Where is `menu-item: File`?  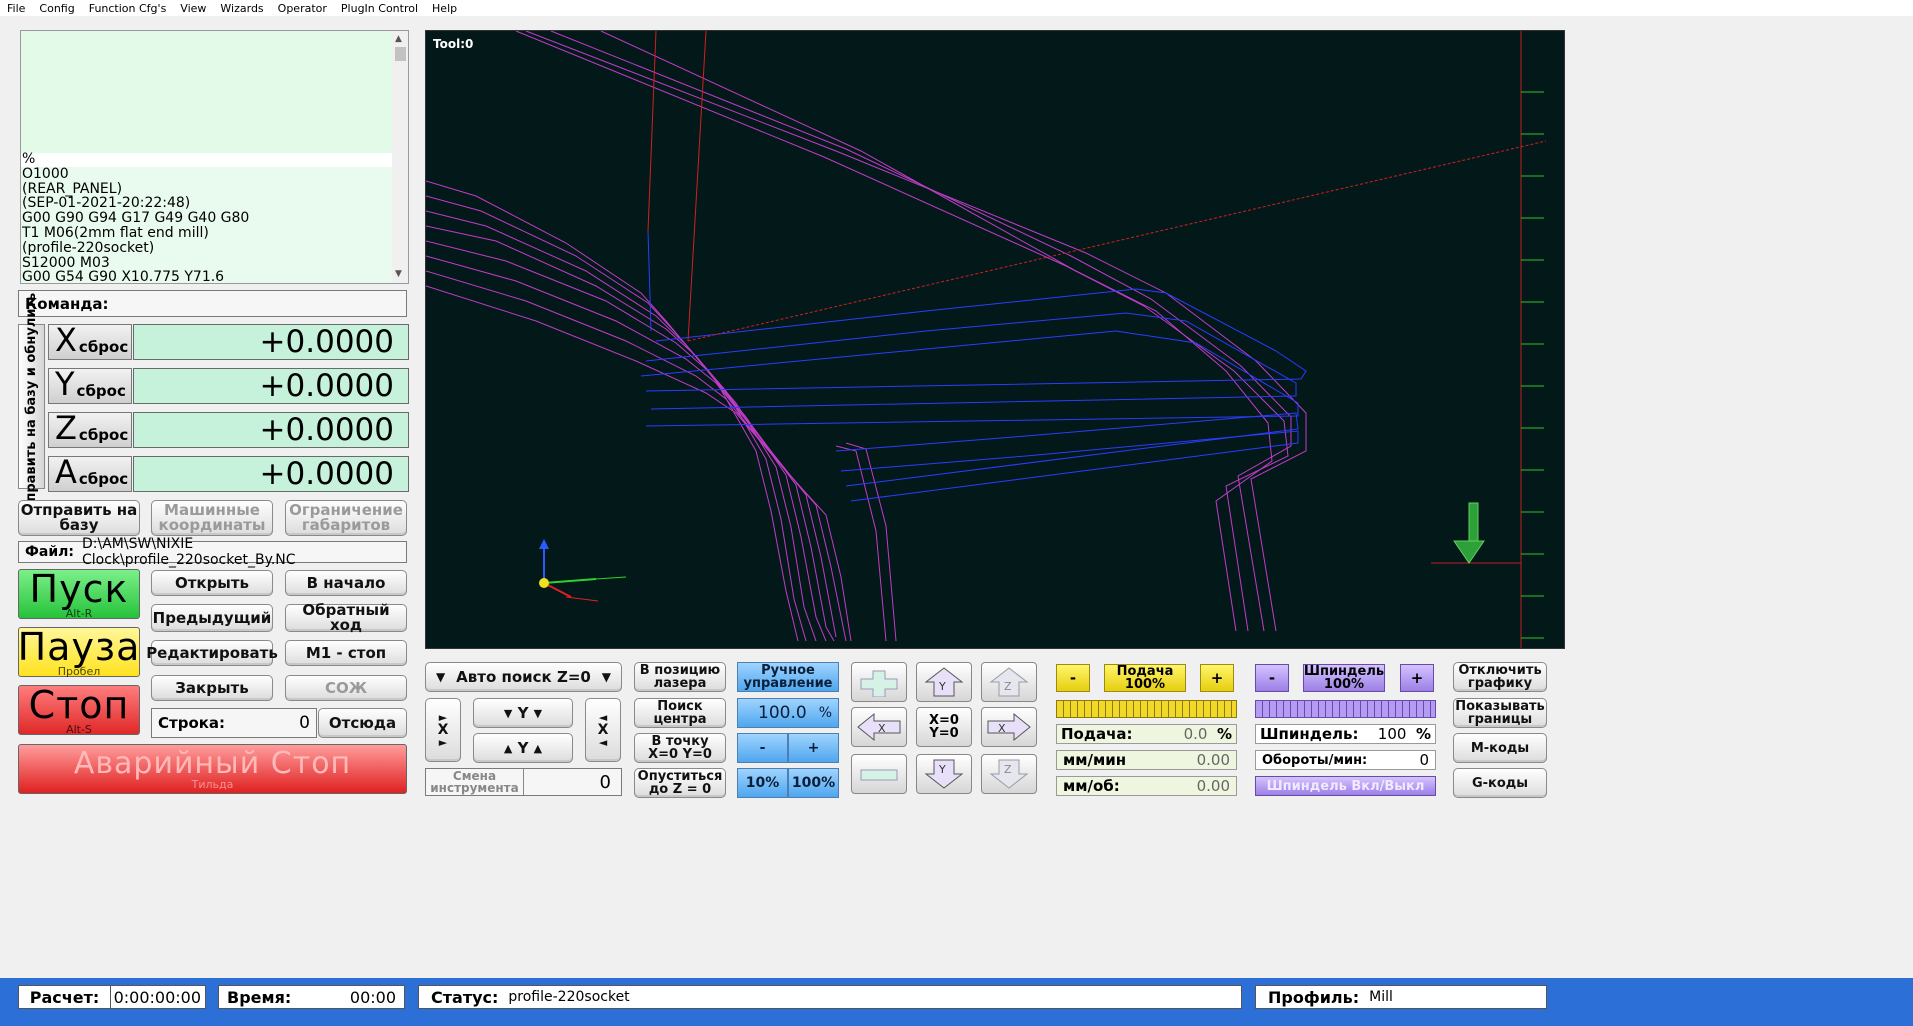
menu-item: File is located at coordinates (16, 8).